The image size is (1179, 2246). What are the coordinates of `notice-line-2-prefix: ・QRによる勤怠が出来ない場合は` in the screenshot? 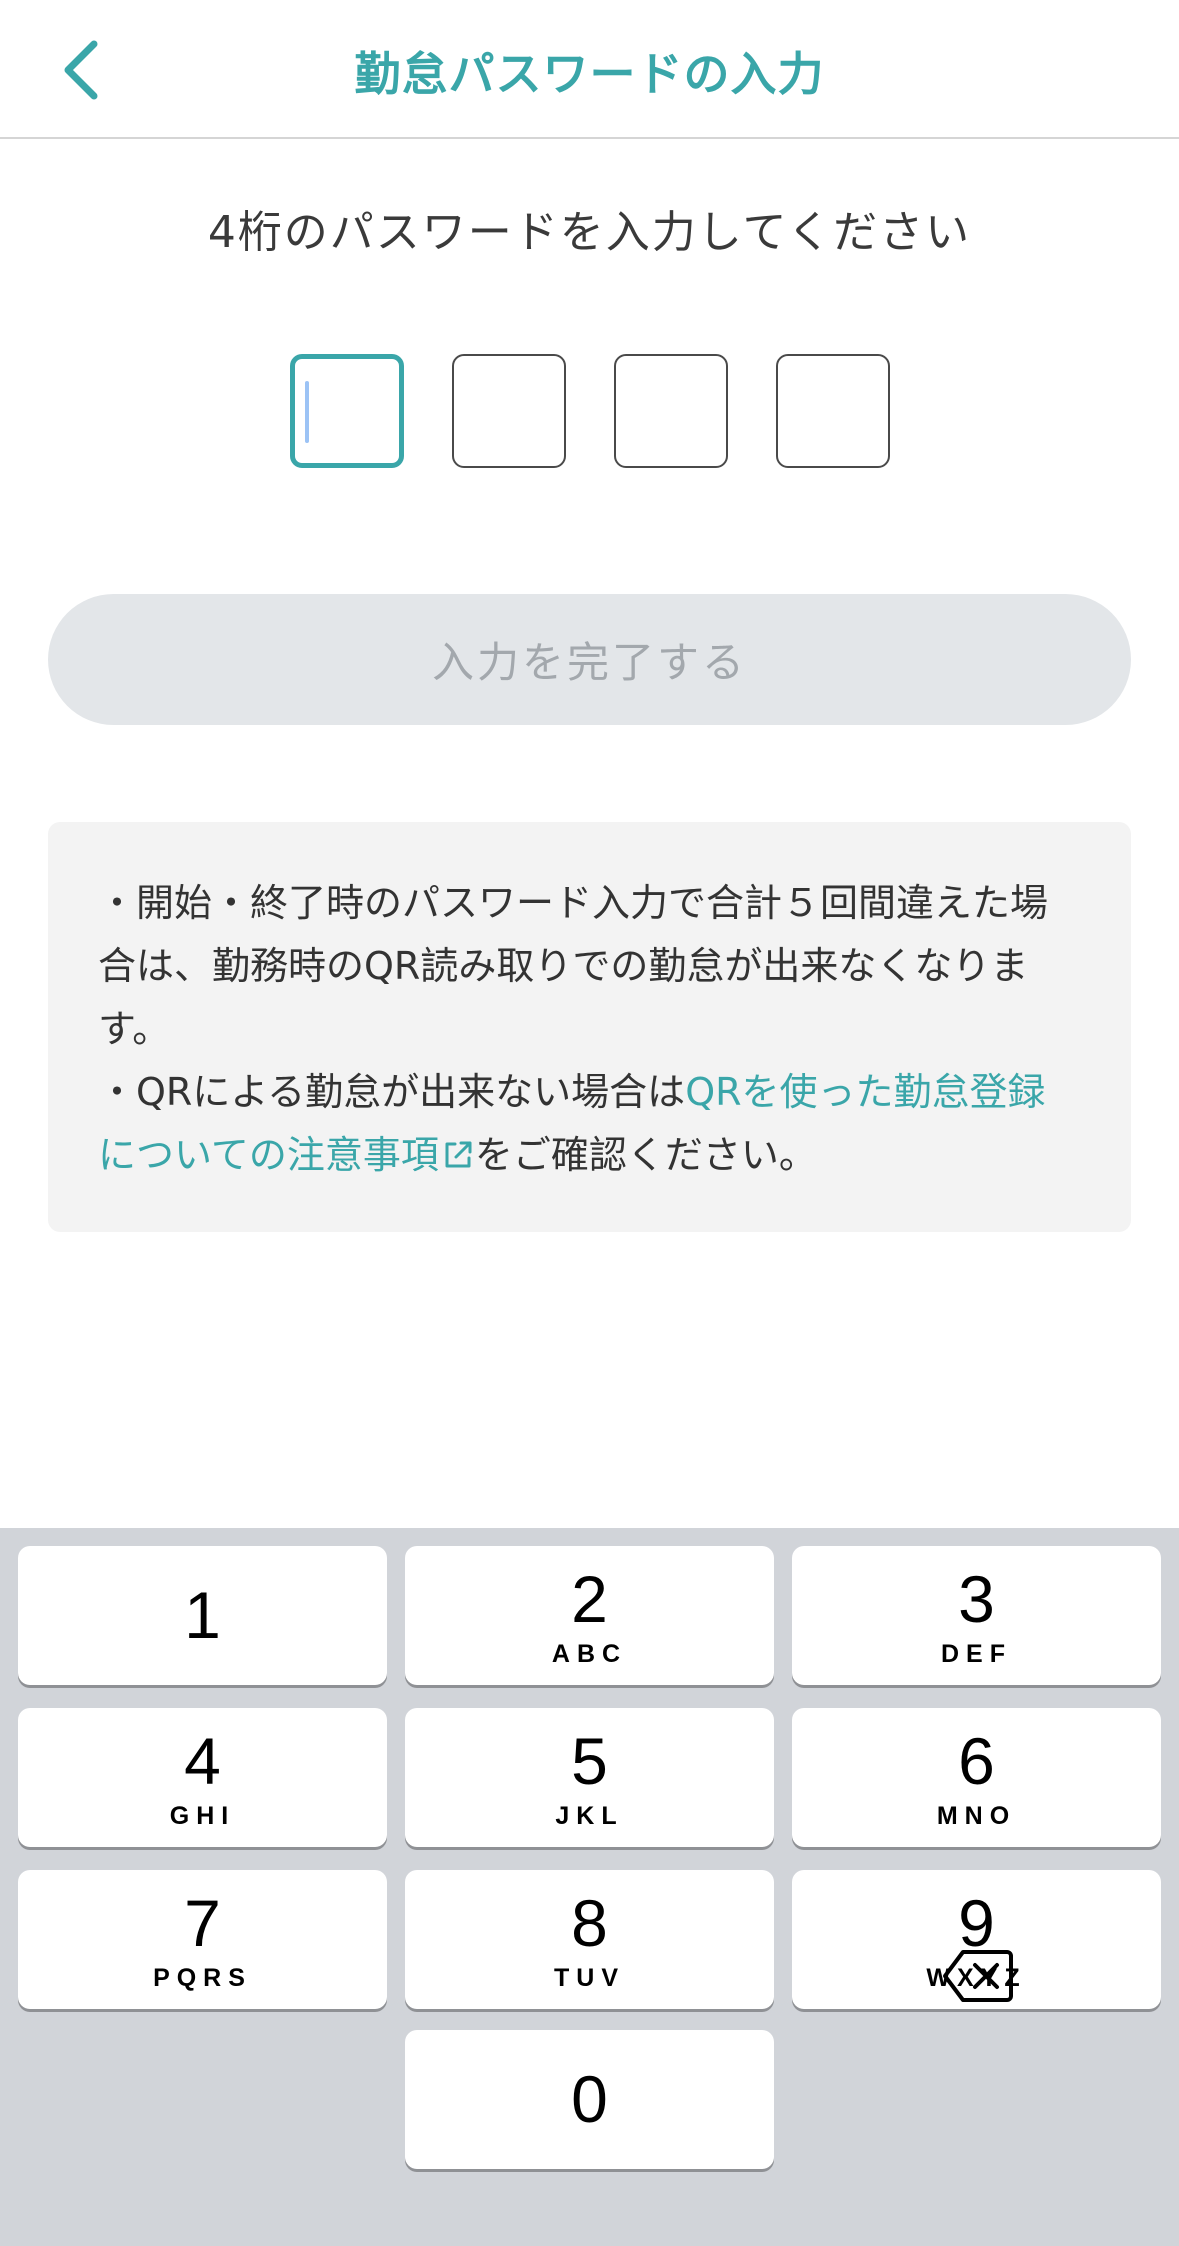 It's located at (392, 1092).